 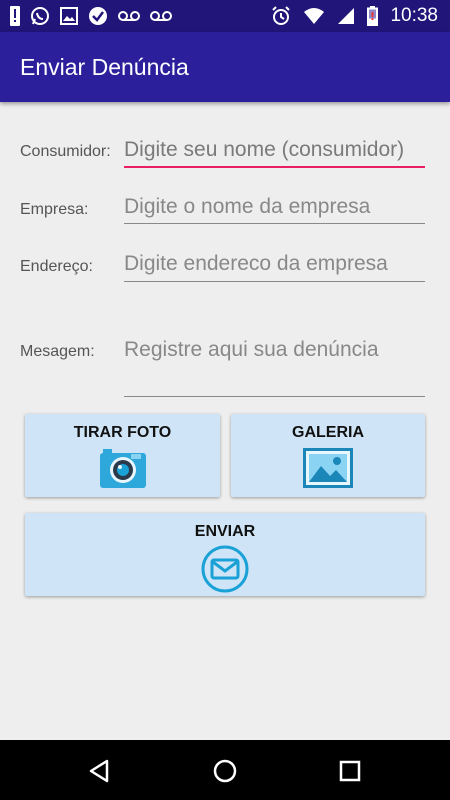 What do you see at coordinates (274, 396) in the screenshot?
I see `mensagem-underline` at bounding box center [274, 396].